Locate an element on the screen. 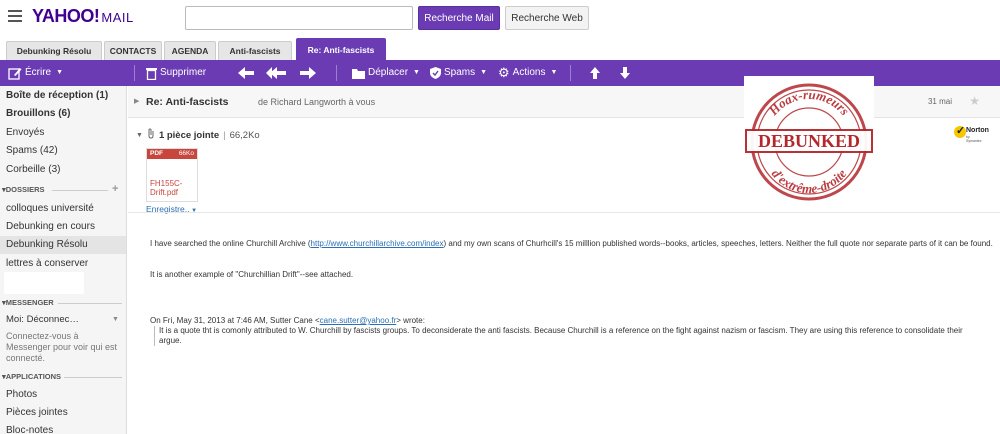  sidebar-item-sent: Envoyés is located at coordinates (25, 132).